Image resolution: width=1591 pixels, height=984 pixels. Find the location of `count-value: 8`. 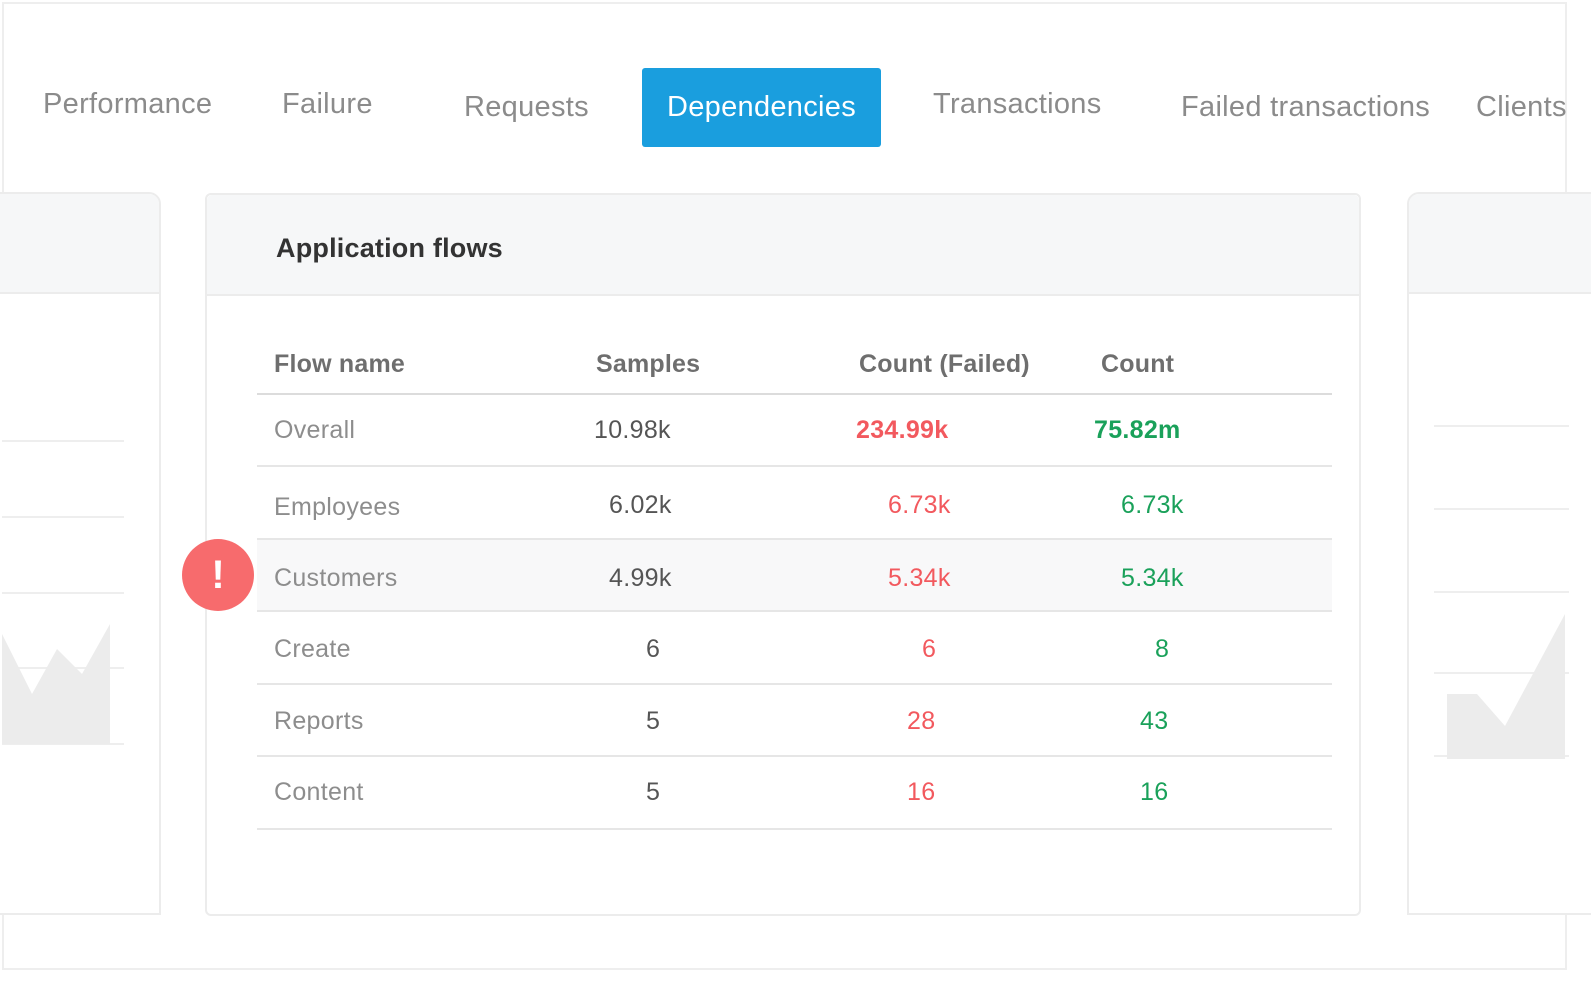

count-value: 8 is located at coordinates (1162, 649).